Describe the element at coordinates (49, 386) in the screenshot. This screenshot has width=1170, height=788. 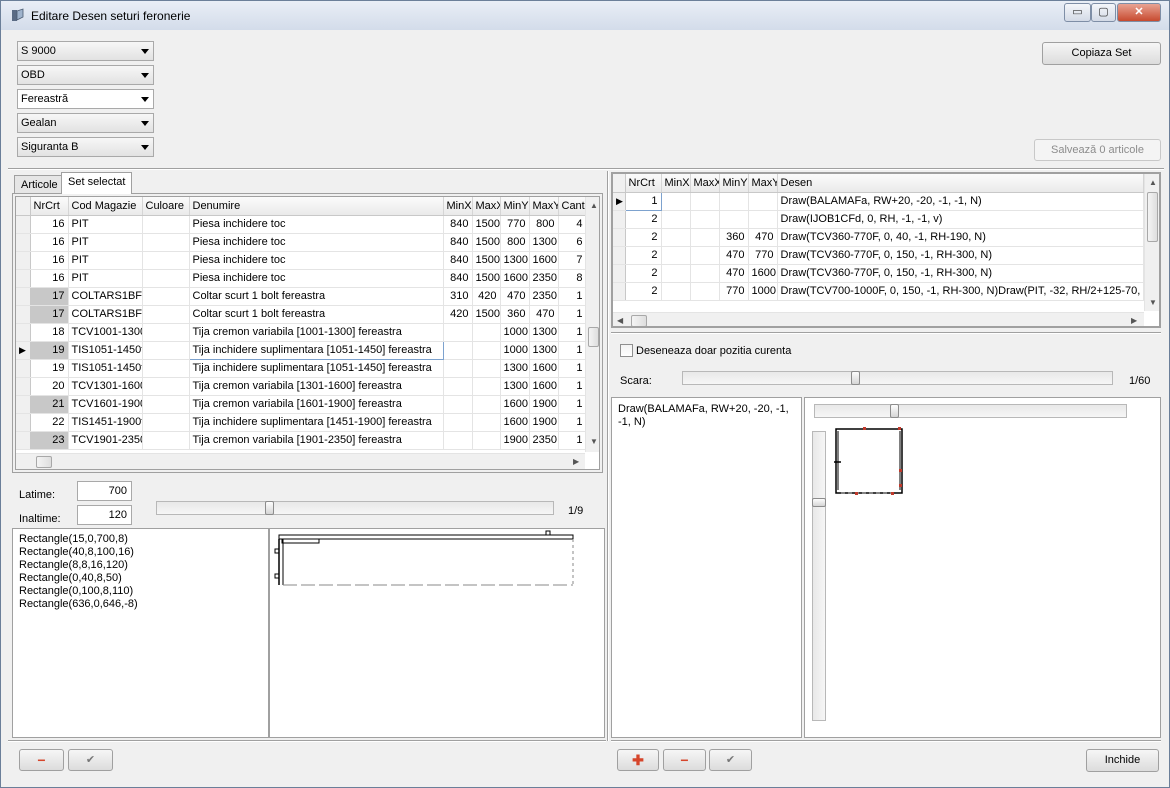
I see `table-cell: 20` at that location.